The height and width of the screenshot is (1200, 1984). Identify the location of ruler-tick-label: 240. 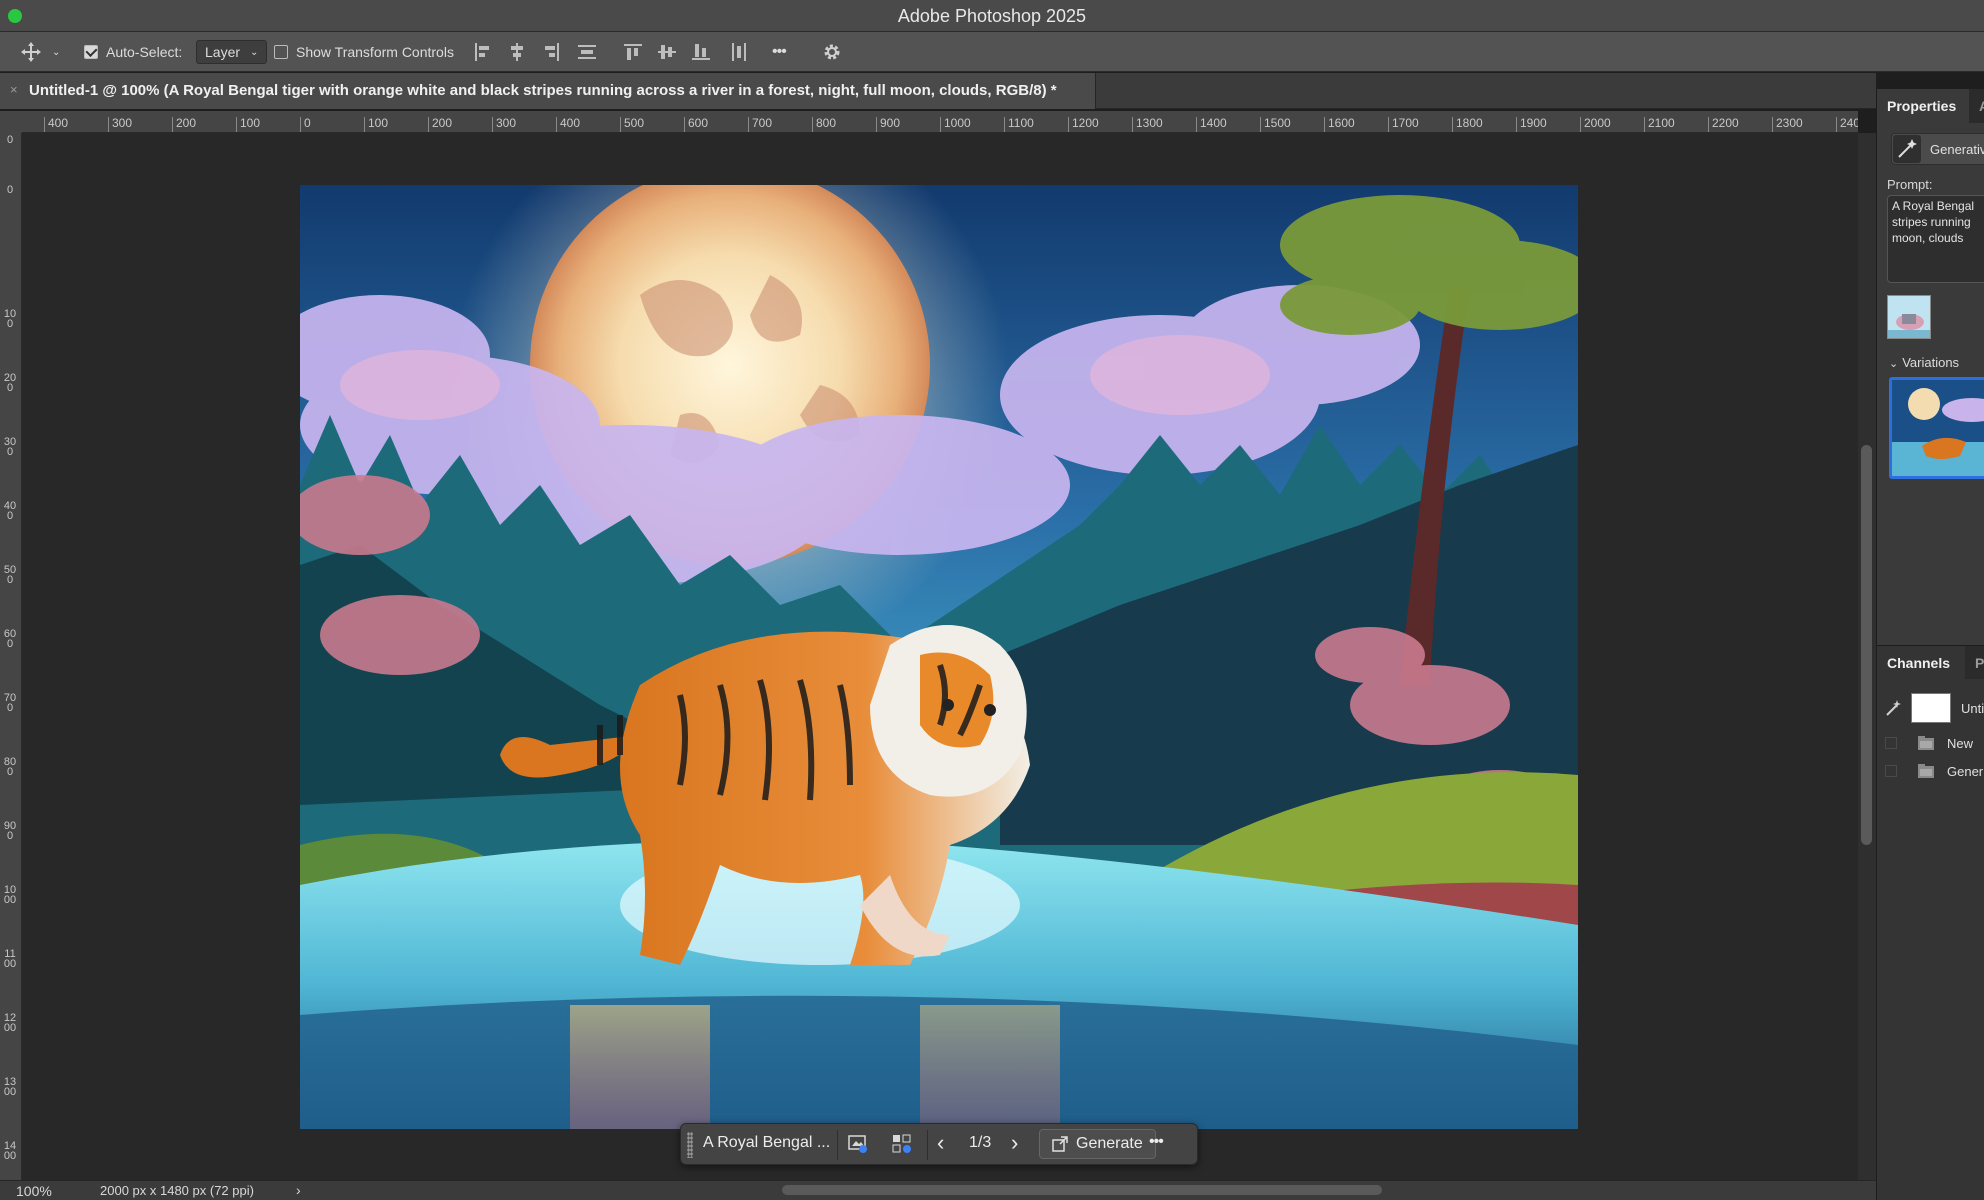
(1847, 124).